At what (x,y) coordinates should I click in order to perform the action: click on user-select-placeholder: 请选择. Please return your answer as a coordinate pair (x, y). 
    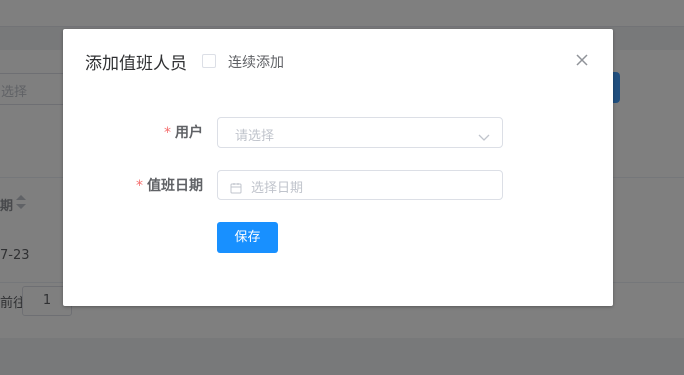
    Looking at the image, I should click on (255, 136).